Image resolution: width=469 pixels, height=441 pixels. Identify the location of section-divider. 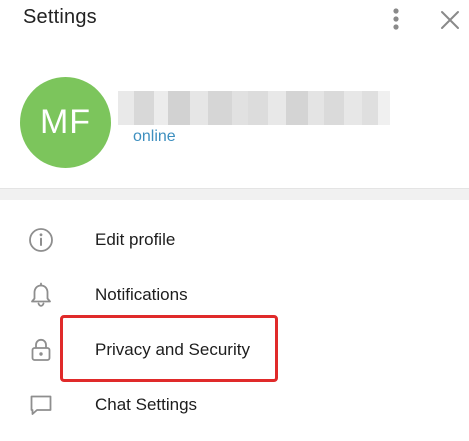
(234, 194).